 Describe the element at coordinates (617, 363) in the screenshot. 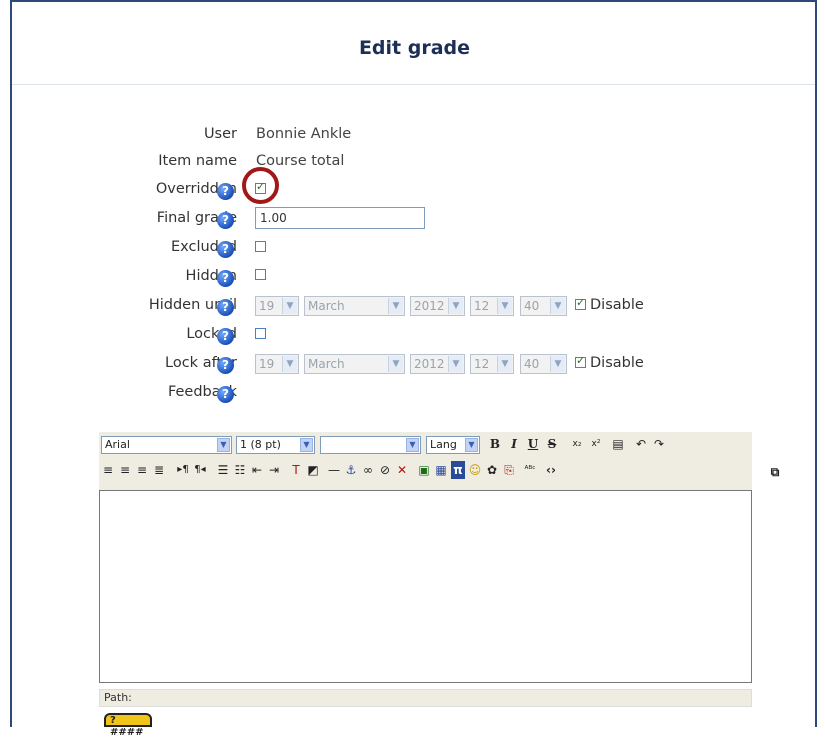

I see `lock-after-disable-label: Disable` at that location.